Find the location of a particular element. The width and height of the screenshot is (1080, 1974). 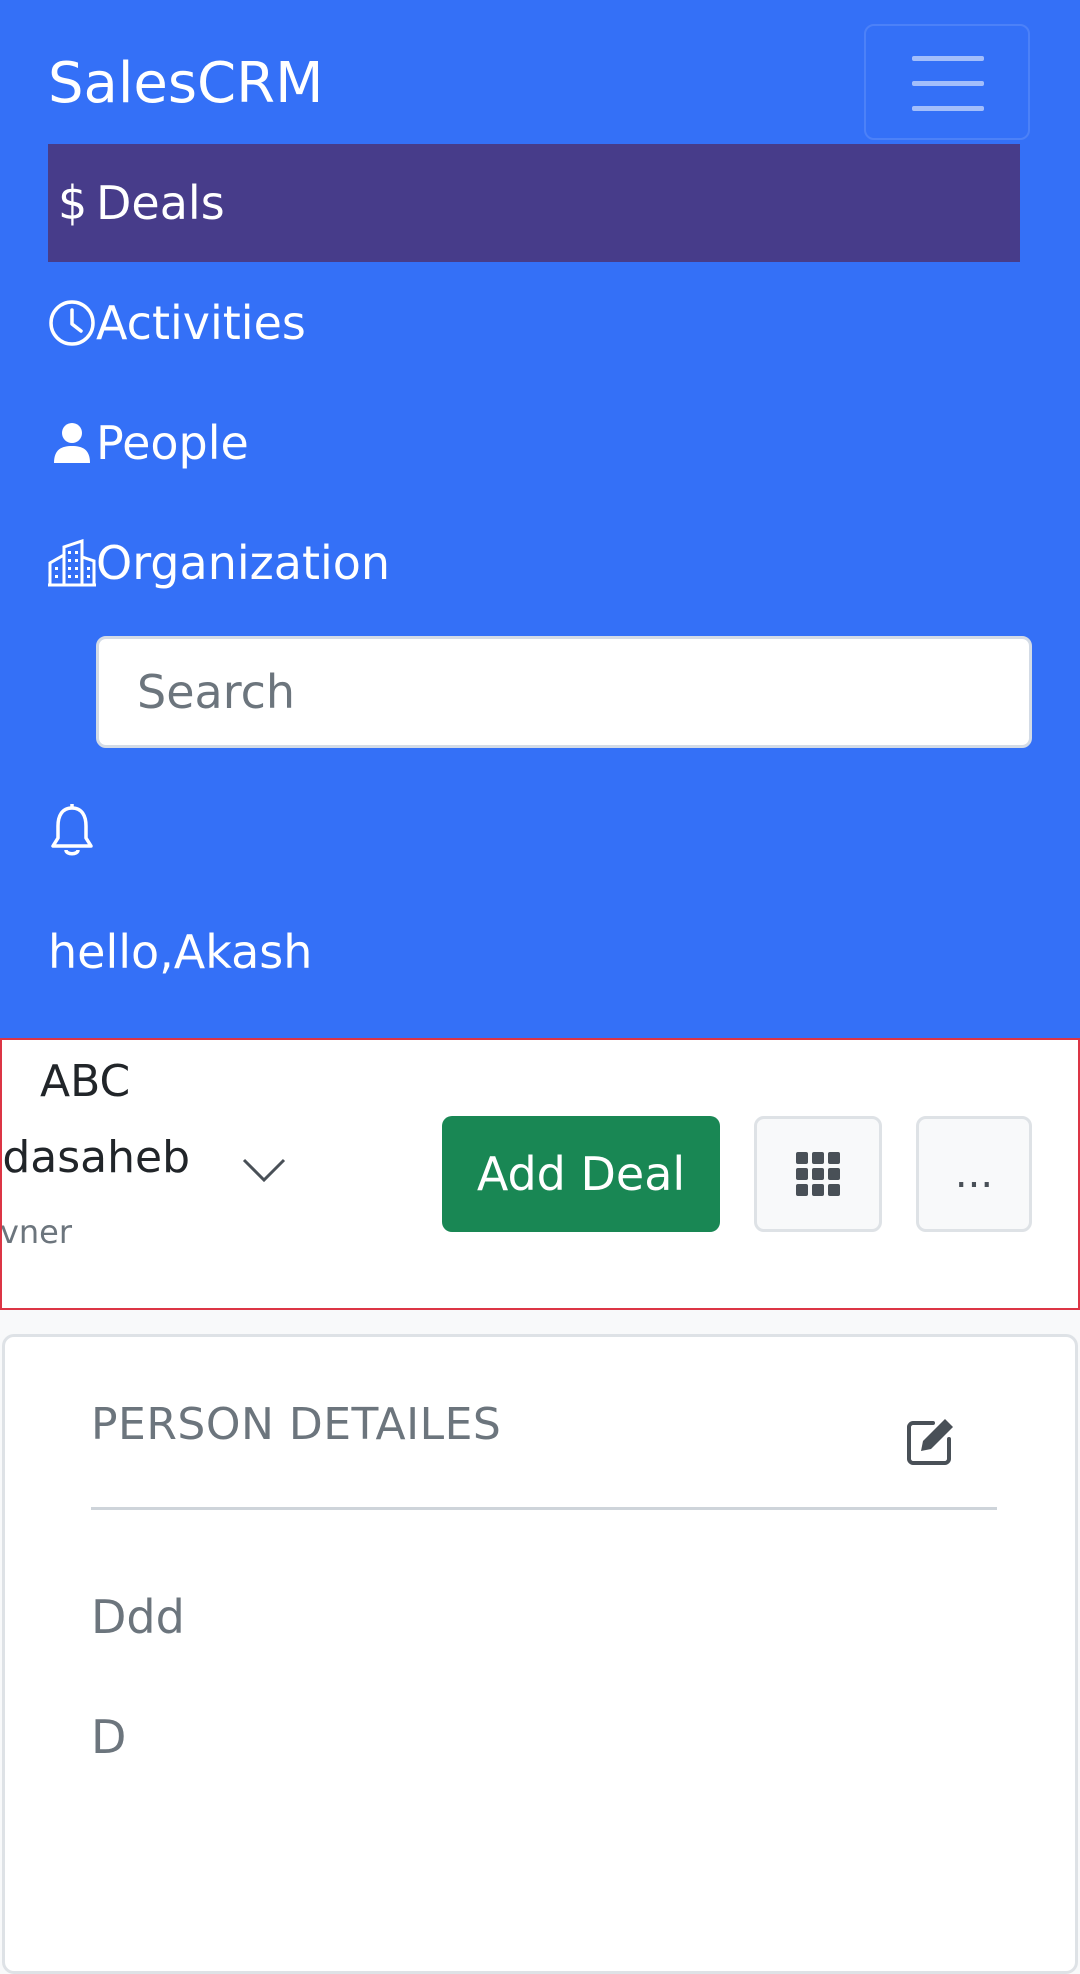

nav-item-organization: Organization is located at coordinates (534, 563).